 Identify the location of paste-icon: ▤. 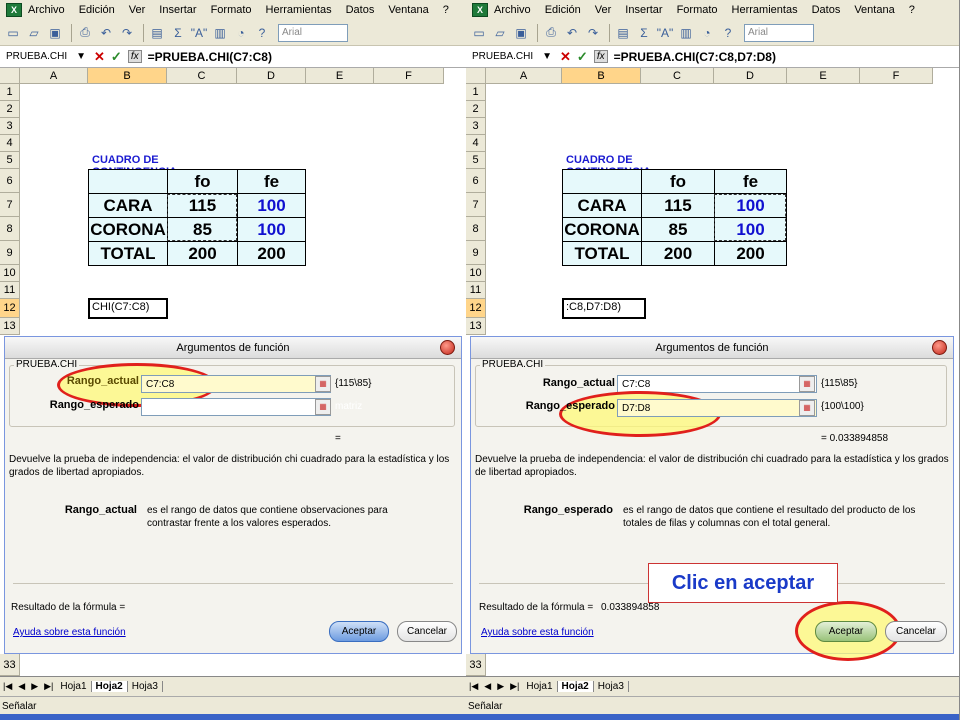
(157, 33).